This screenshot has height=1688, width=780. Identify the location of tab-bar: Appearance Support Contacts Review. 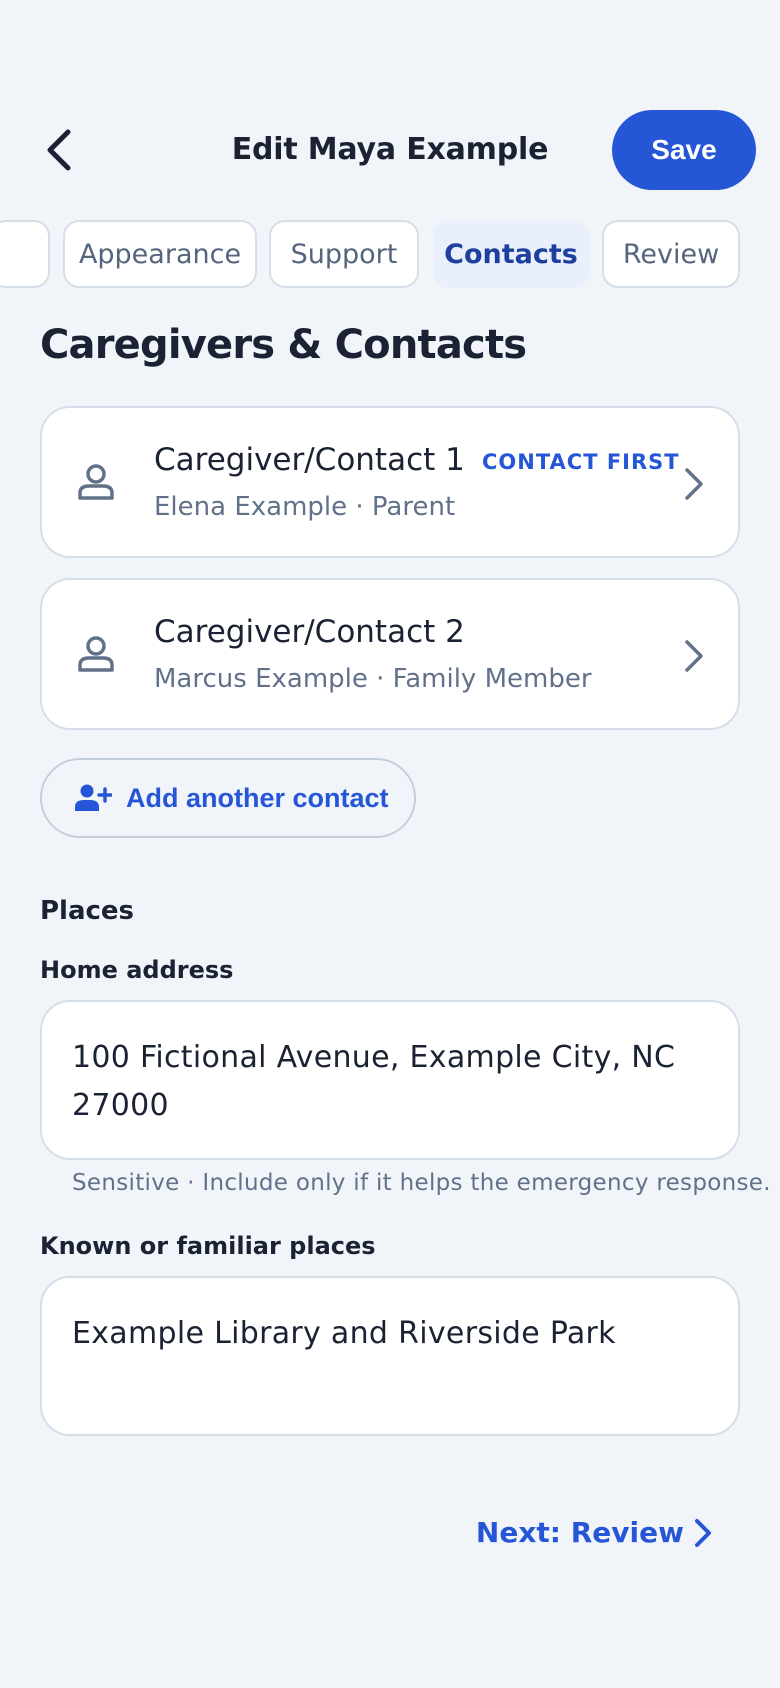
(390, 254).